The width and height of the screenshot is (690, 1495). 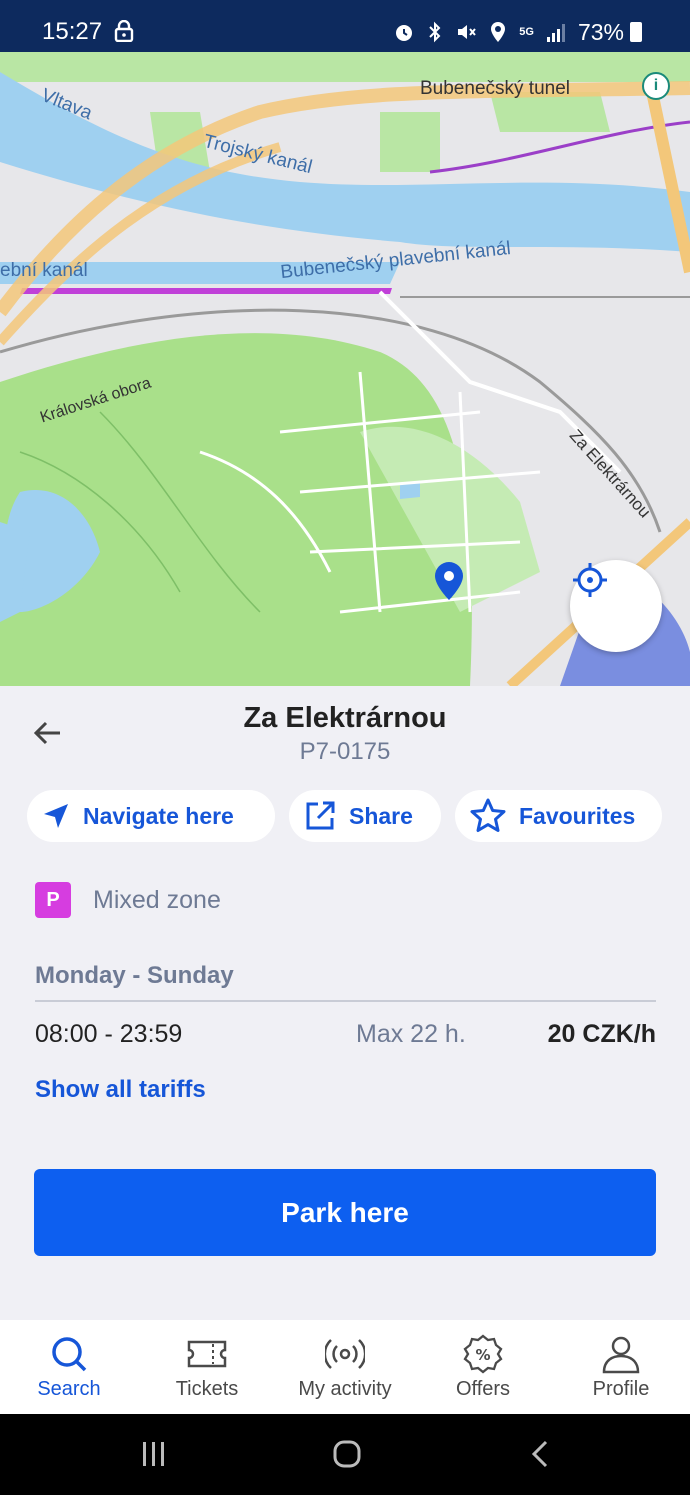 I want to click on locate-me-button, so click(x=616, y=606).